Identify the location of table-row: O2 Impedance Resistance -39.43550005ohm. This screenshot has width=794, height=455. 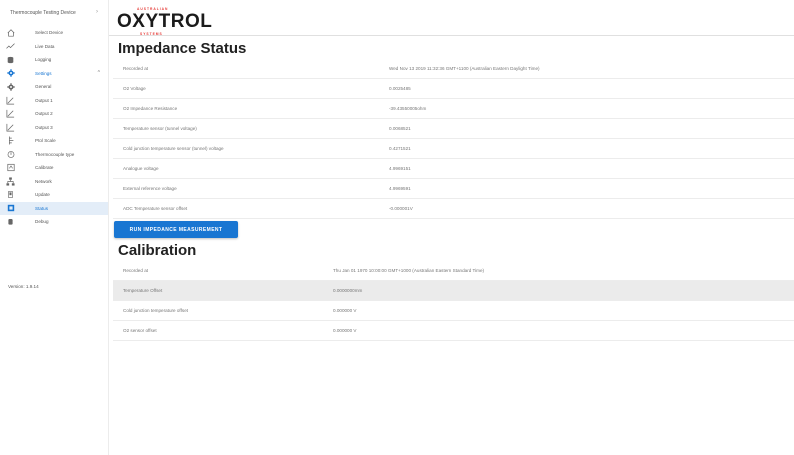
(453, 109).